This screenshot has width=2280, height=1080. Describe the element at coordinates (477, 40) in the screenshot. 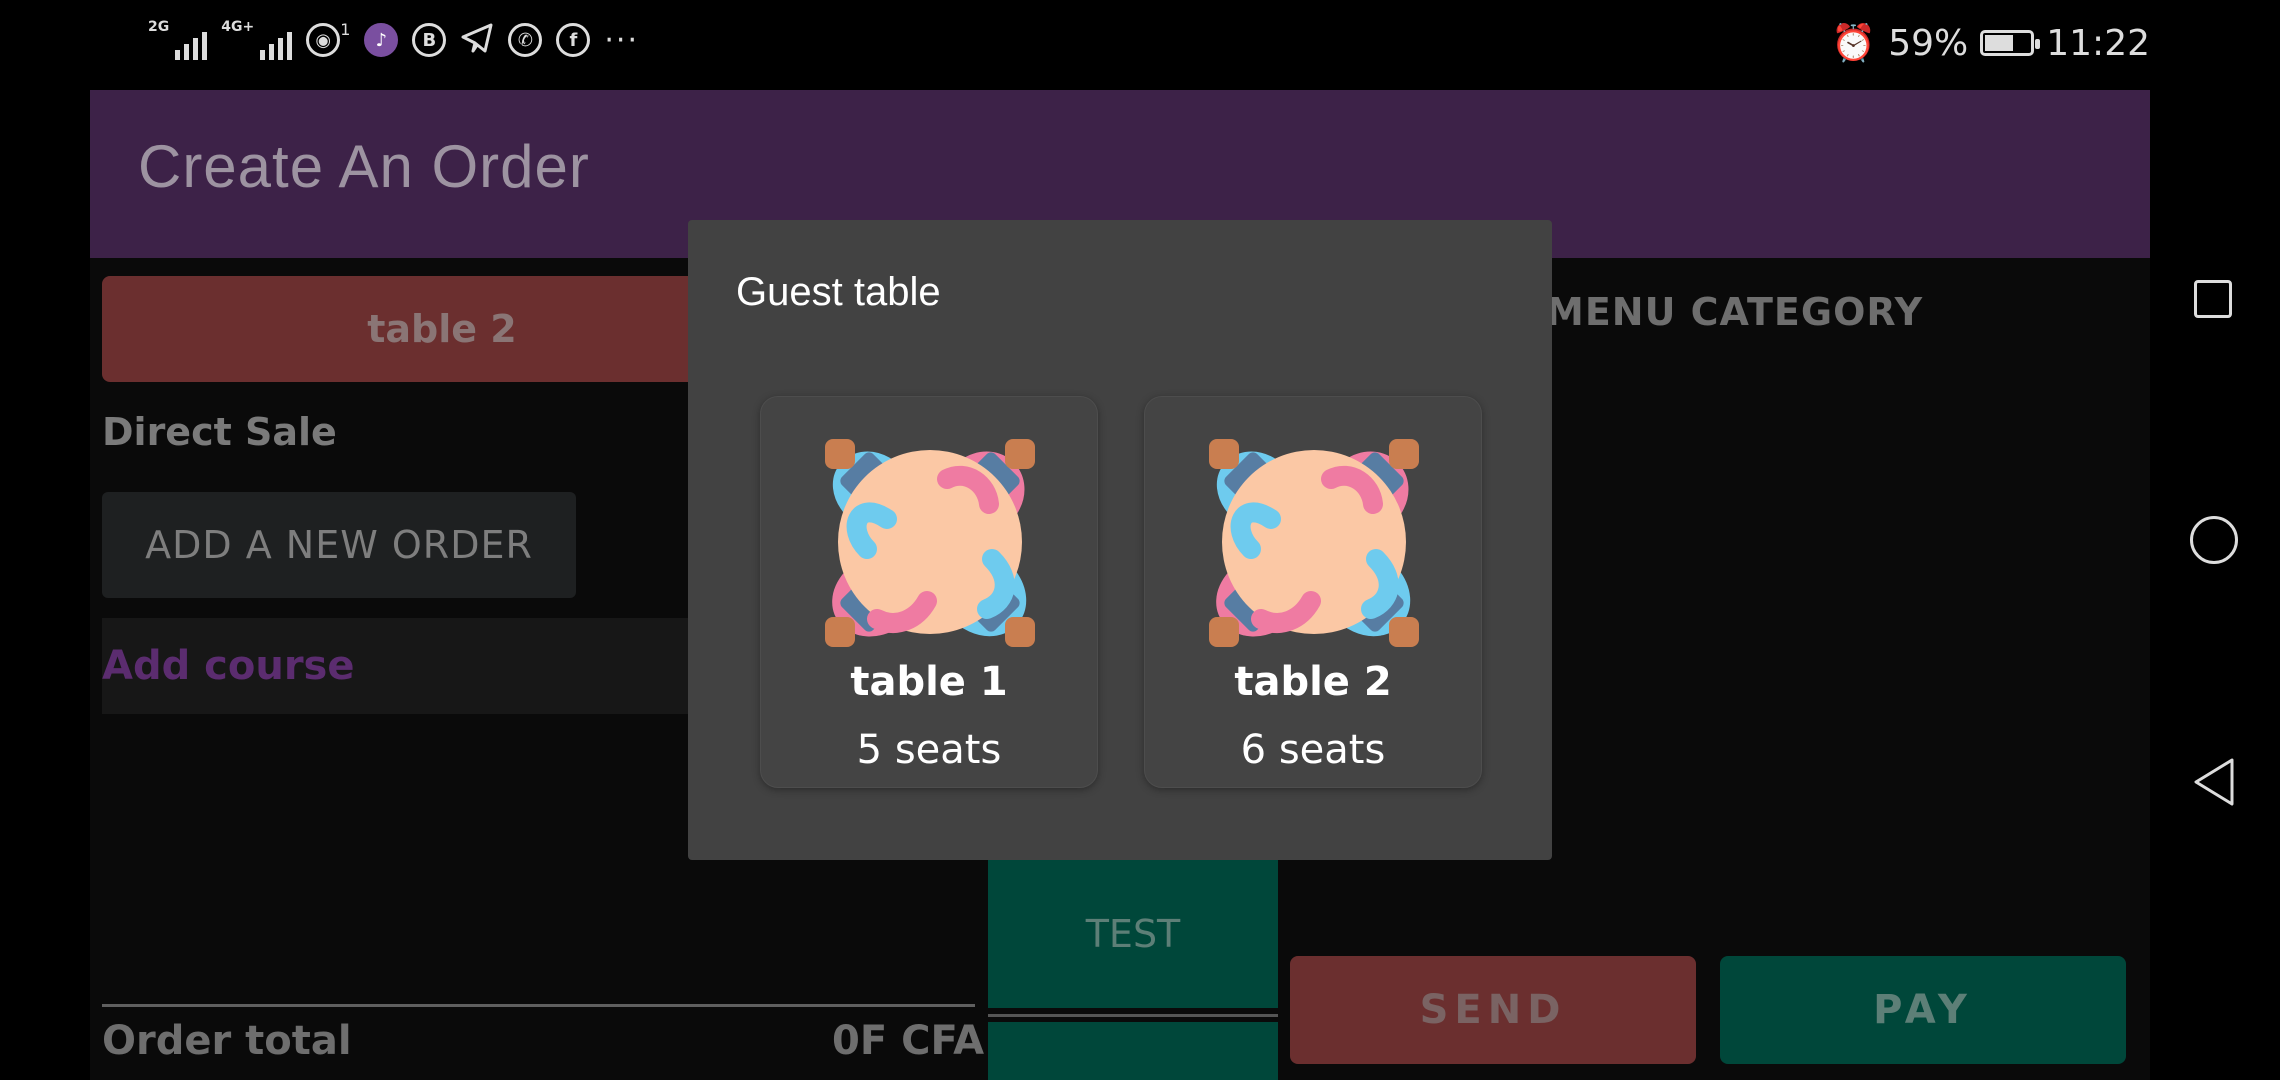

I see `telegram-icon` at that location.